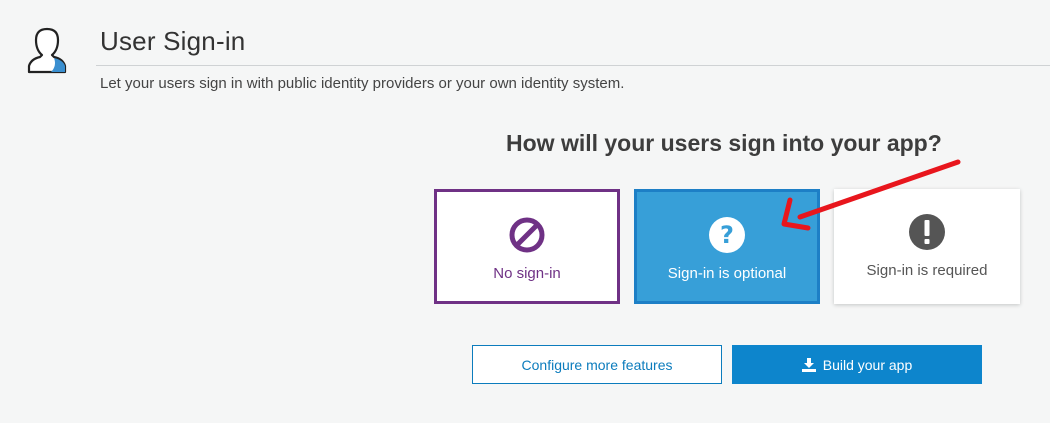 This screenshot has width=1050, height=423. I want to click on option-label: No sign-in, so click(527, 273).